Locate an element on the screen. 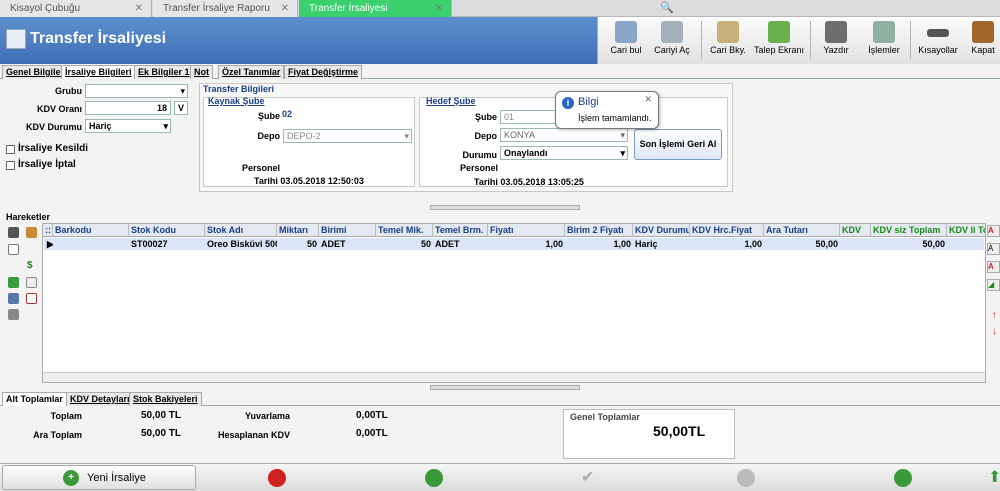 The height and width of the screenshot is (491, 1000). grid-cell: Hariç is located at coordinates (661, 244).